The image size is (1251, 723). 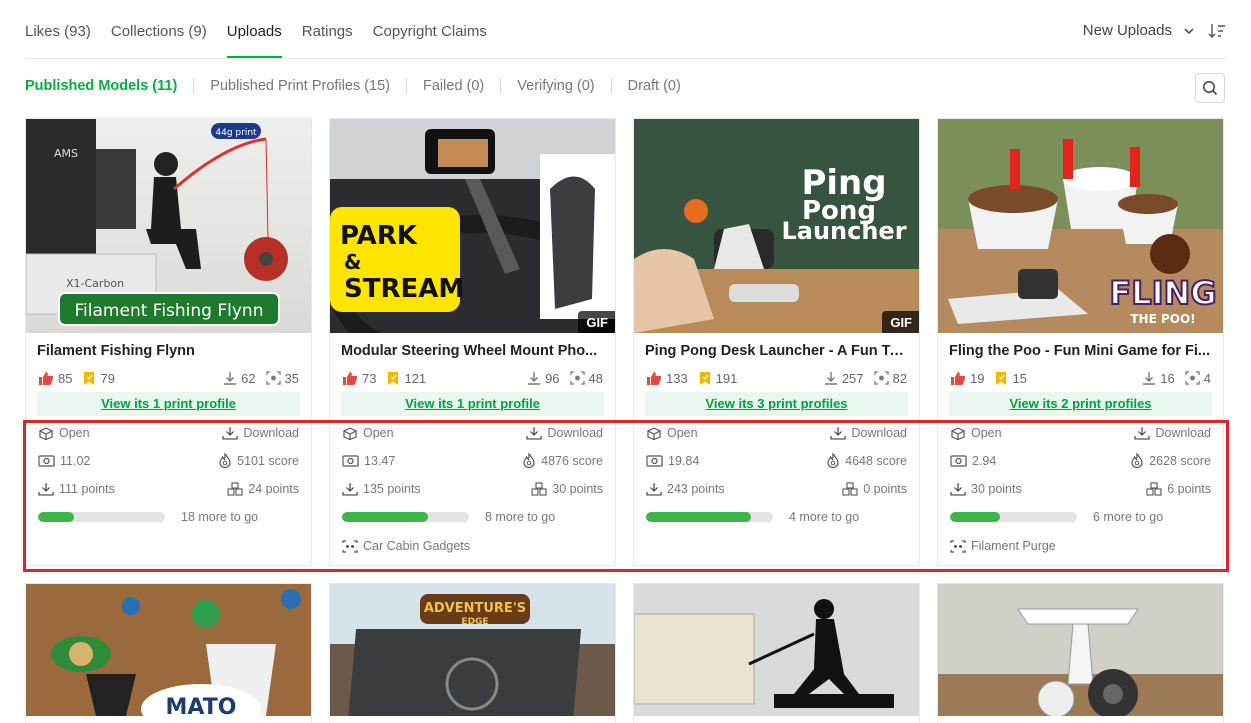 What do you see at coordinates (55, 378) in the screenshot?
I see `like-count: 85` at bounding box center [55, 378].